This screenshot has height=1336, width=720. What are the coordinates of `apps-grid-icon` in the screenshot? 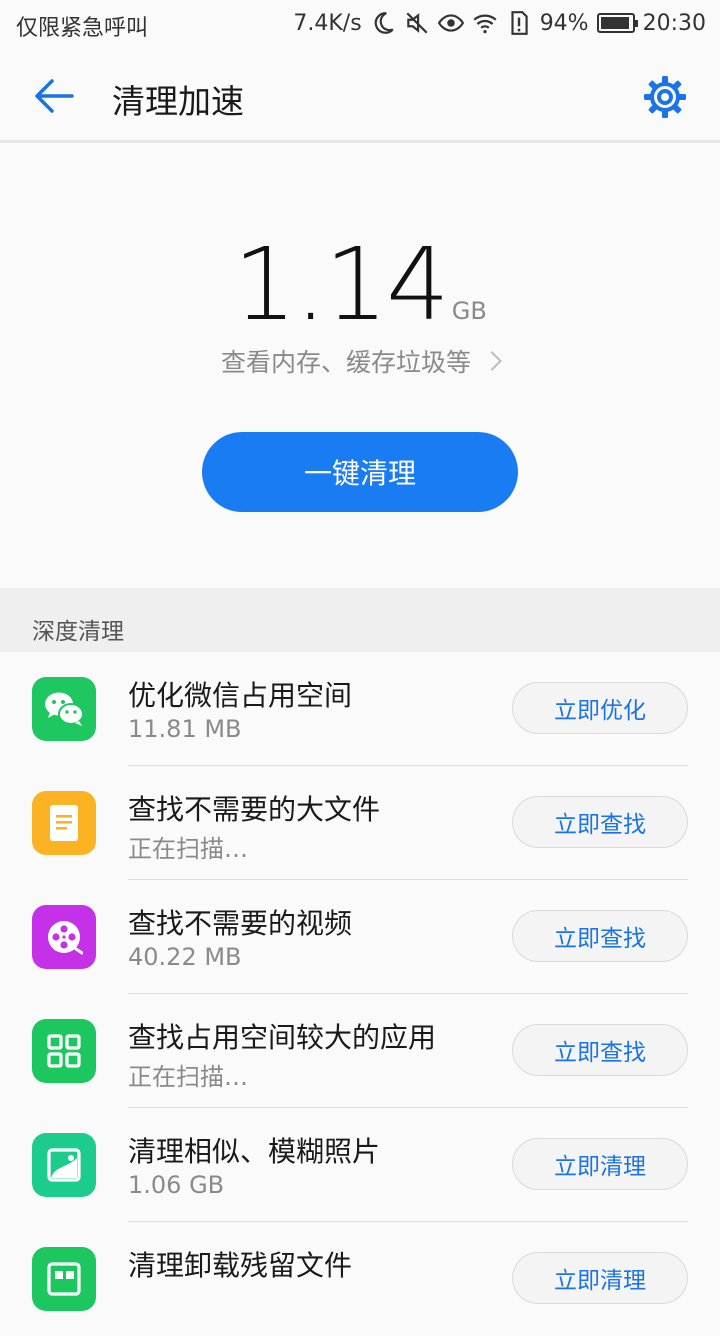 It's located at (64, 1051).